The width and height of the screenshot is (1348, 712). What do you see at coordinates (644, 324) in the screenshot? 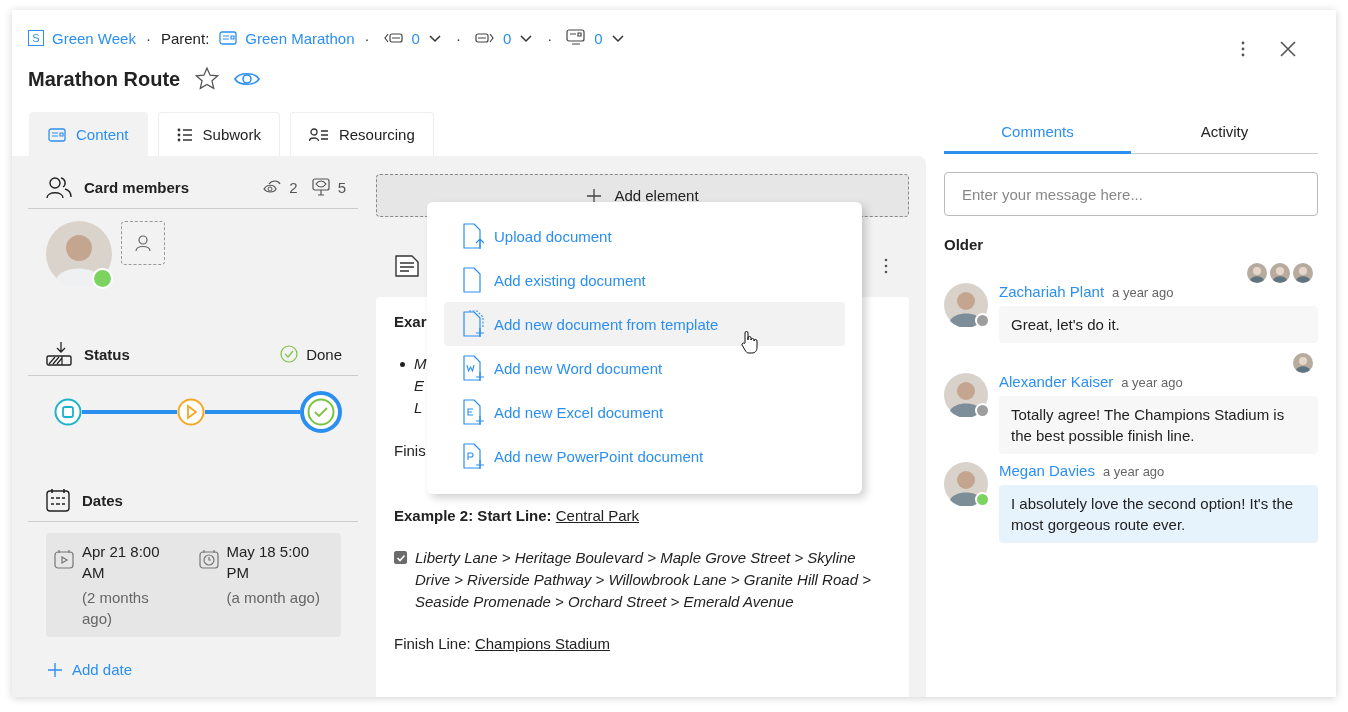
I see `menu-item: Add new document from template` at bounding box center [644, 324].